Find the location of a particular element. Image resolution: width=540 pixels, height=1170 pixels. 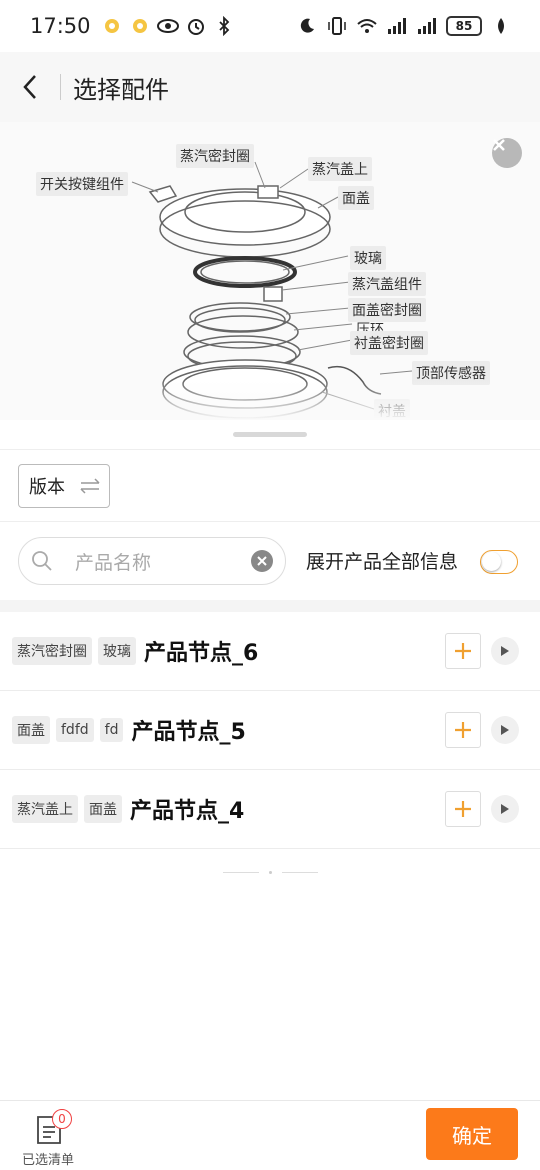

product-name: 产品节点_5 is located at coordinates (188, 732).